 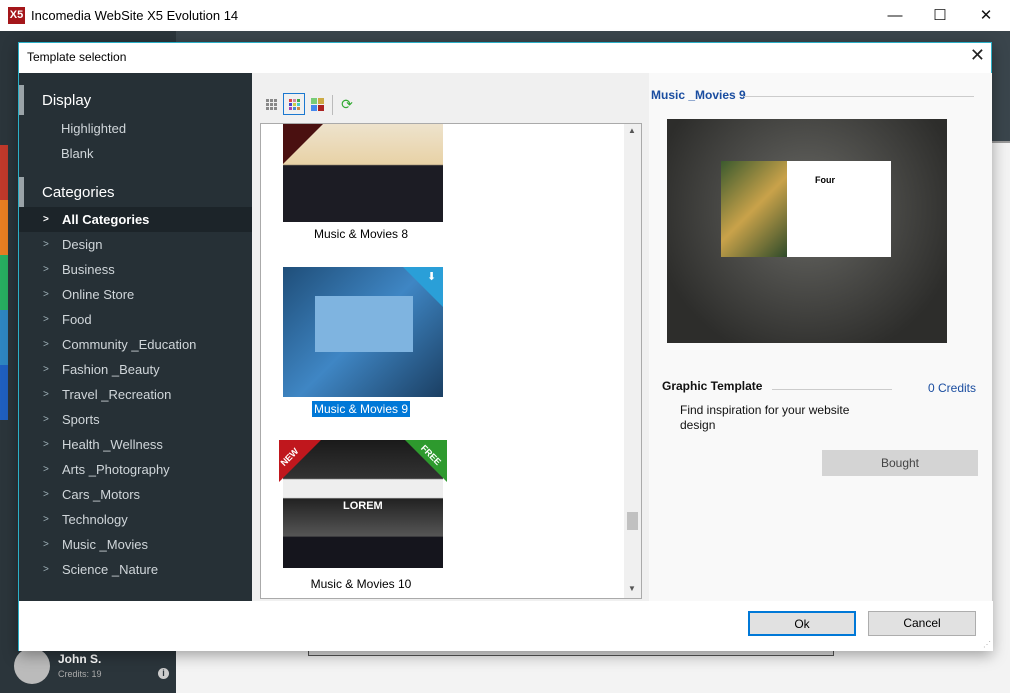 What do you see at coordinates (361, 234) in the screenshot?
I see `template-caption: Music & Movies 8` at bounding box center [361, 234].